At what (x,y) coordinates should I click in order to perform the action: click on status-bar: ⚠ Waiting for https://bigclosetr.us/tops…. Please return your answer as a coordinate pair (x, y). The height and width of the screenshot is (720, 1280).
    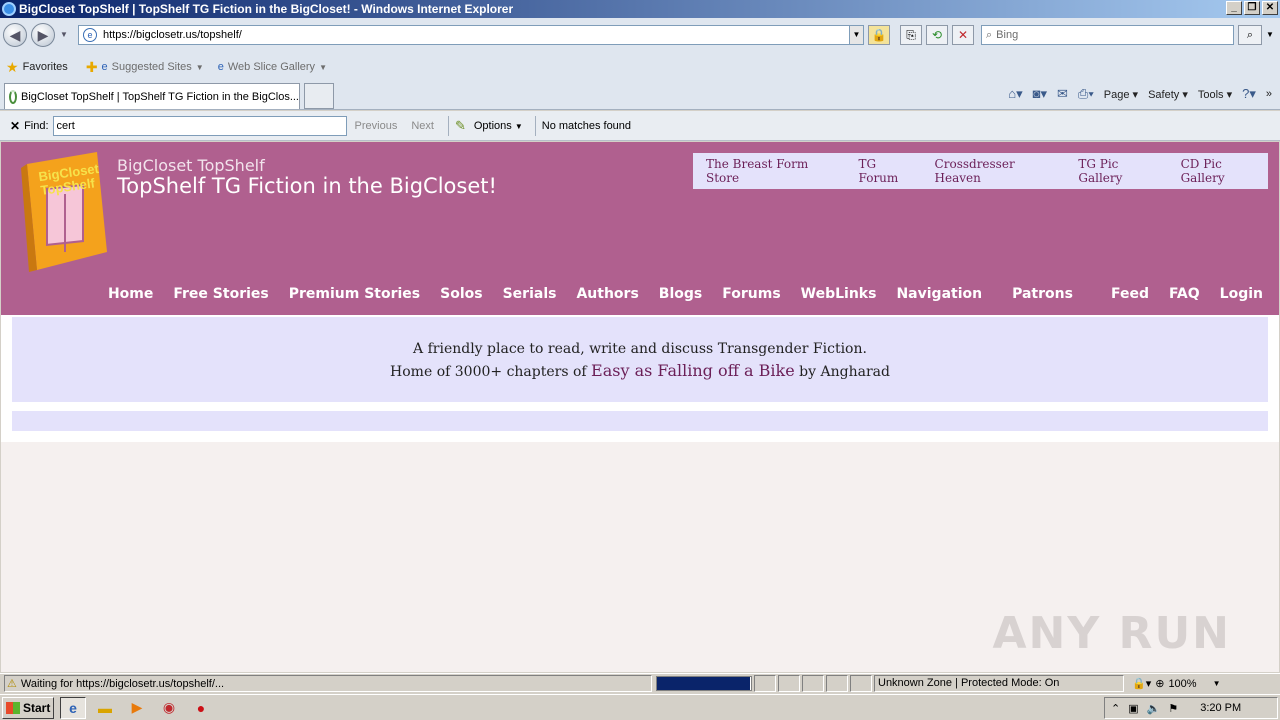
    Looking at the image, I should click on (640, 683).